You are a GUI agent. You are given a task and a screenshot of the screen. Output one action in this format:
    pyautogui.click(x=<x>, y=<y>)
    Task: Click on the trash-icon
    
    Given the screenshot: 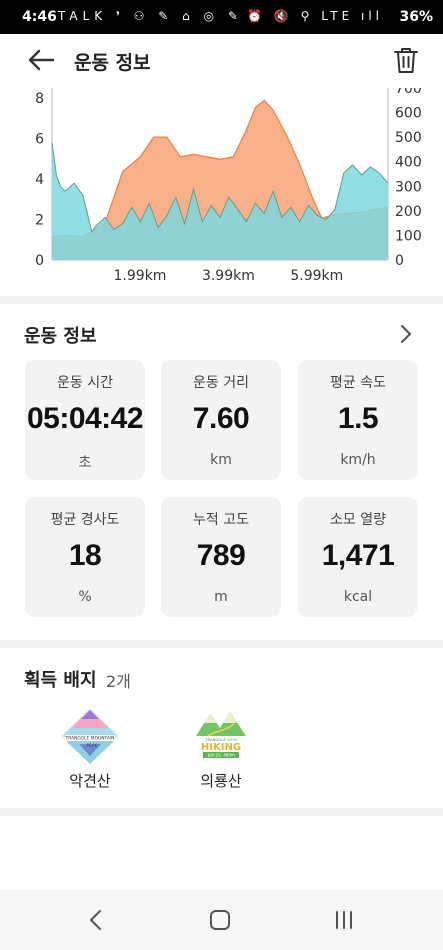 What is the action you would take?
    pyautogui.click(x=406, y=60)
    